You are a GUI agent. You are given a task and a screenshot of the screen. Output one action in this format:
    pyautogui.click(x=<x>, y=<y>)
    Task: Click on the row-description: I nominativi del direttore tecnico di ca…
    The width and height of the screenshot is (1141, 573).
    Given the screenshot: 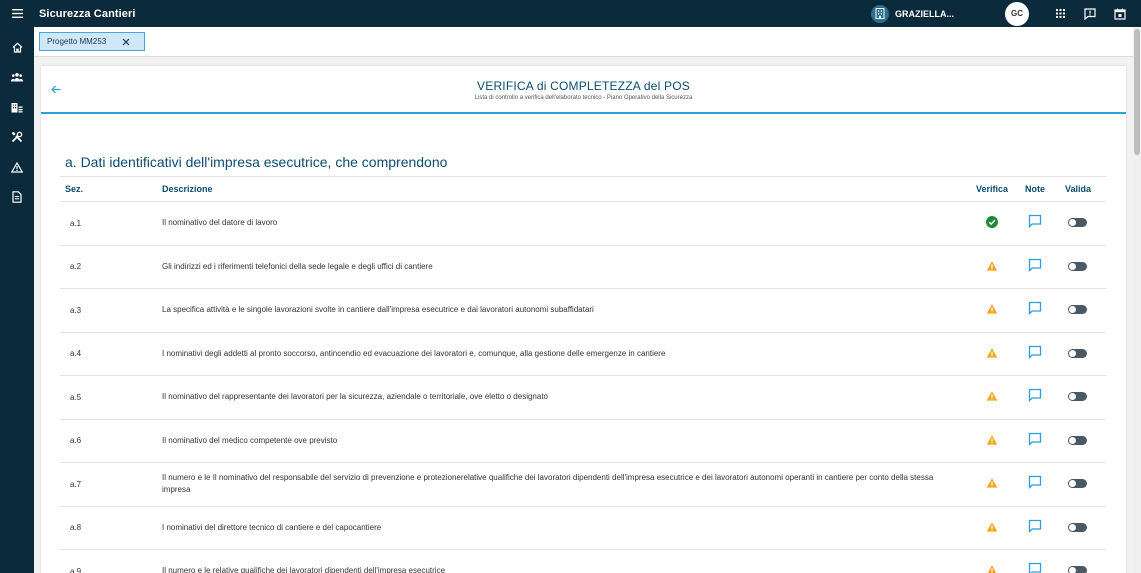 What is the action you would take?
    pyautogui.click(x=272, y=527)
    